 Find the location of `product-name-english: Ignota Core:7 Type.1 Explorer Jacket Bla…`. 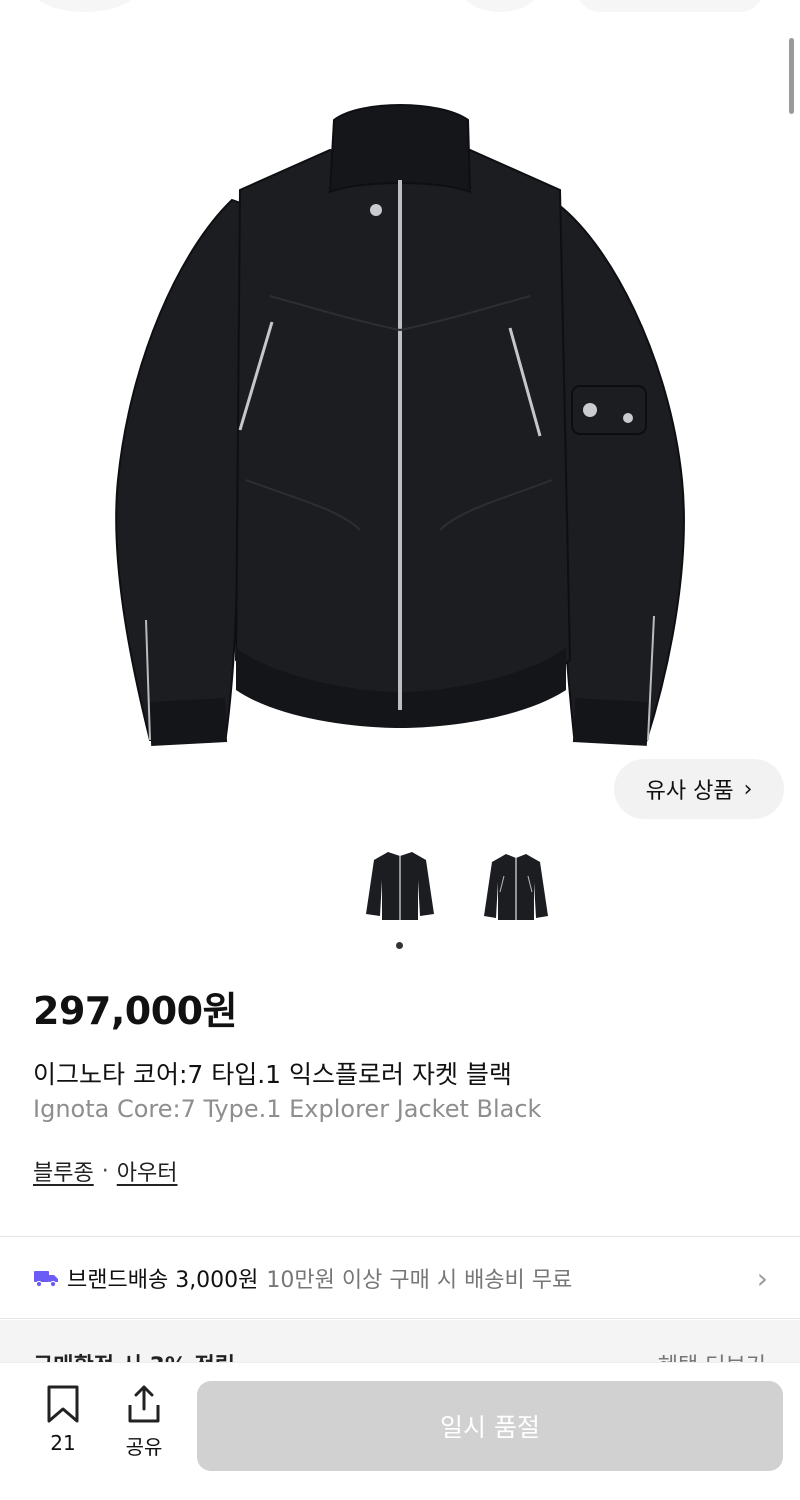

product-name-english: Ignota Core:7 Type.1 Explorer Jacket Bla… is located at coordinates (287, 1109).